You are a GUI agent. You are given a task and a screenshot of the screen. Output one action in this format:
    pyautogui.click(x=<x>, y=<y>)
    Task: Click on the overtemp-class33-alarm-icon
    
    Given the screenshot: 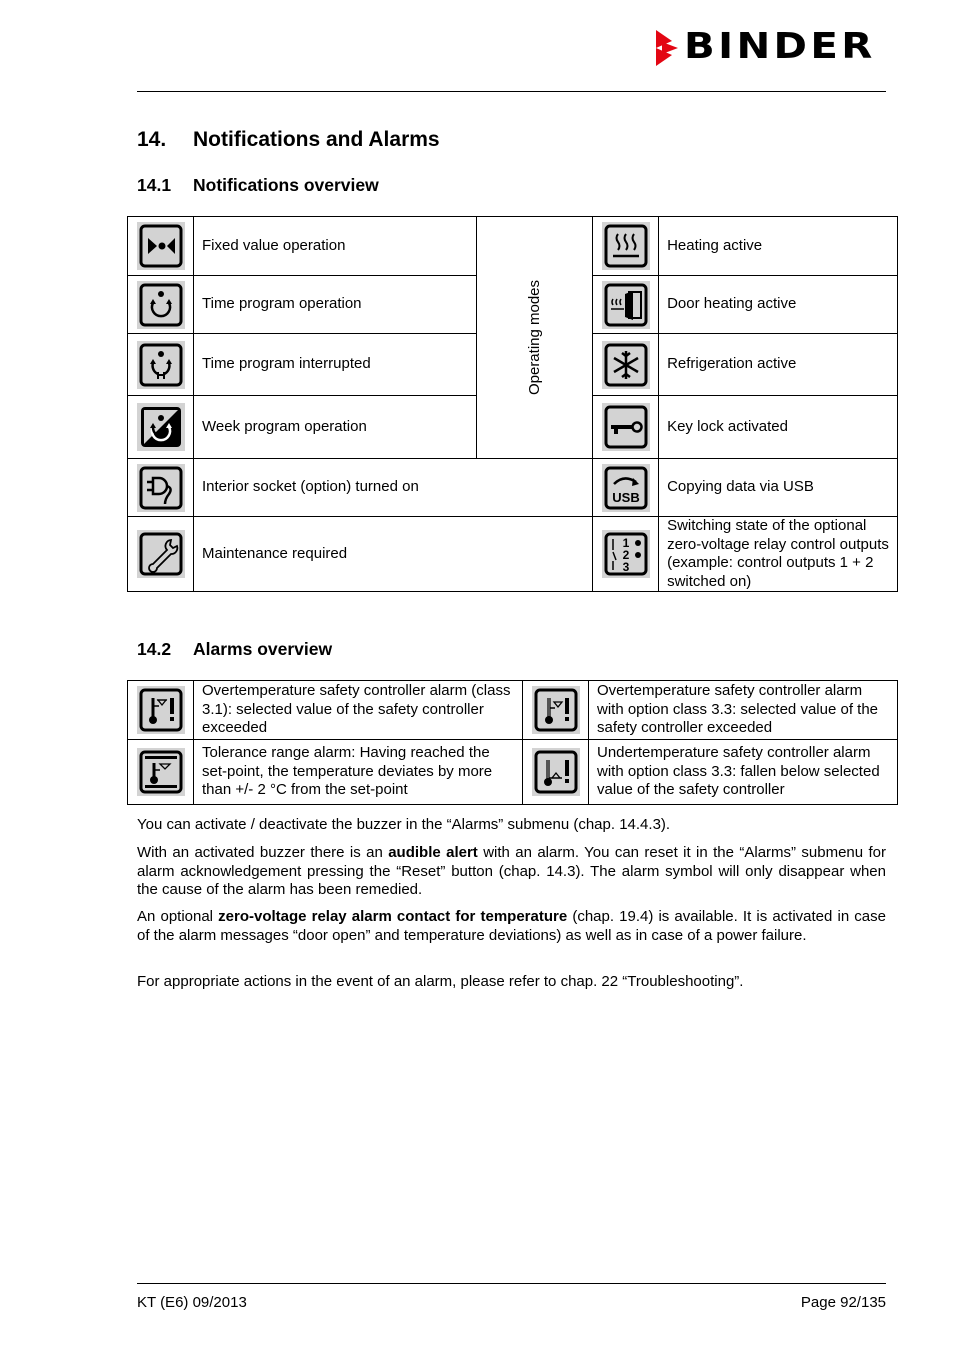 What is the action you would take?
    pyautogui.click(x=555, y=710)
    